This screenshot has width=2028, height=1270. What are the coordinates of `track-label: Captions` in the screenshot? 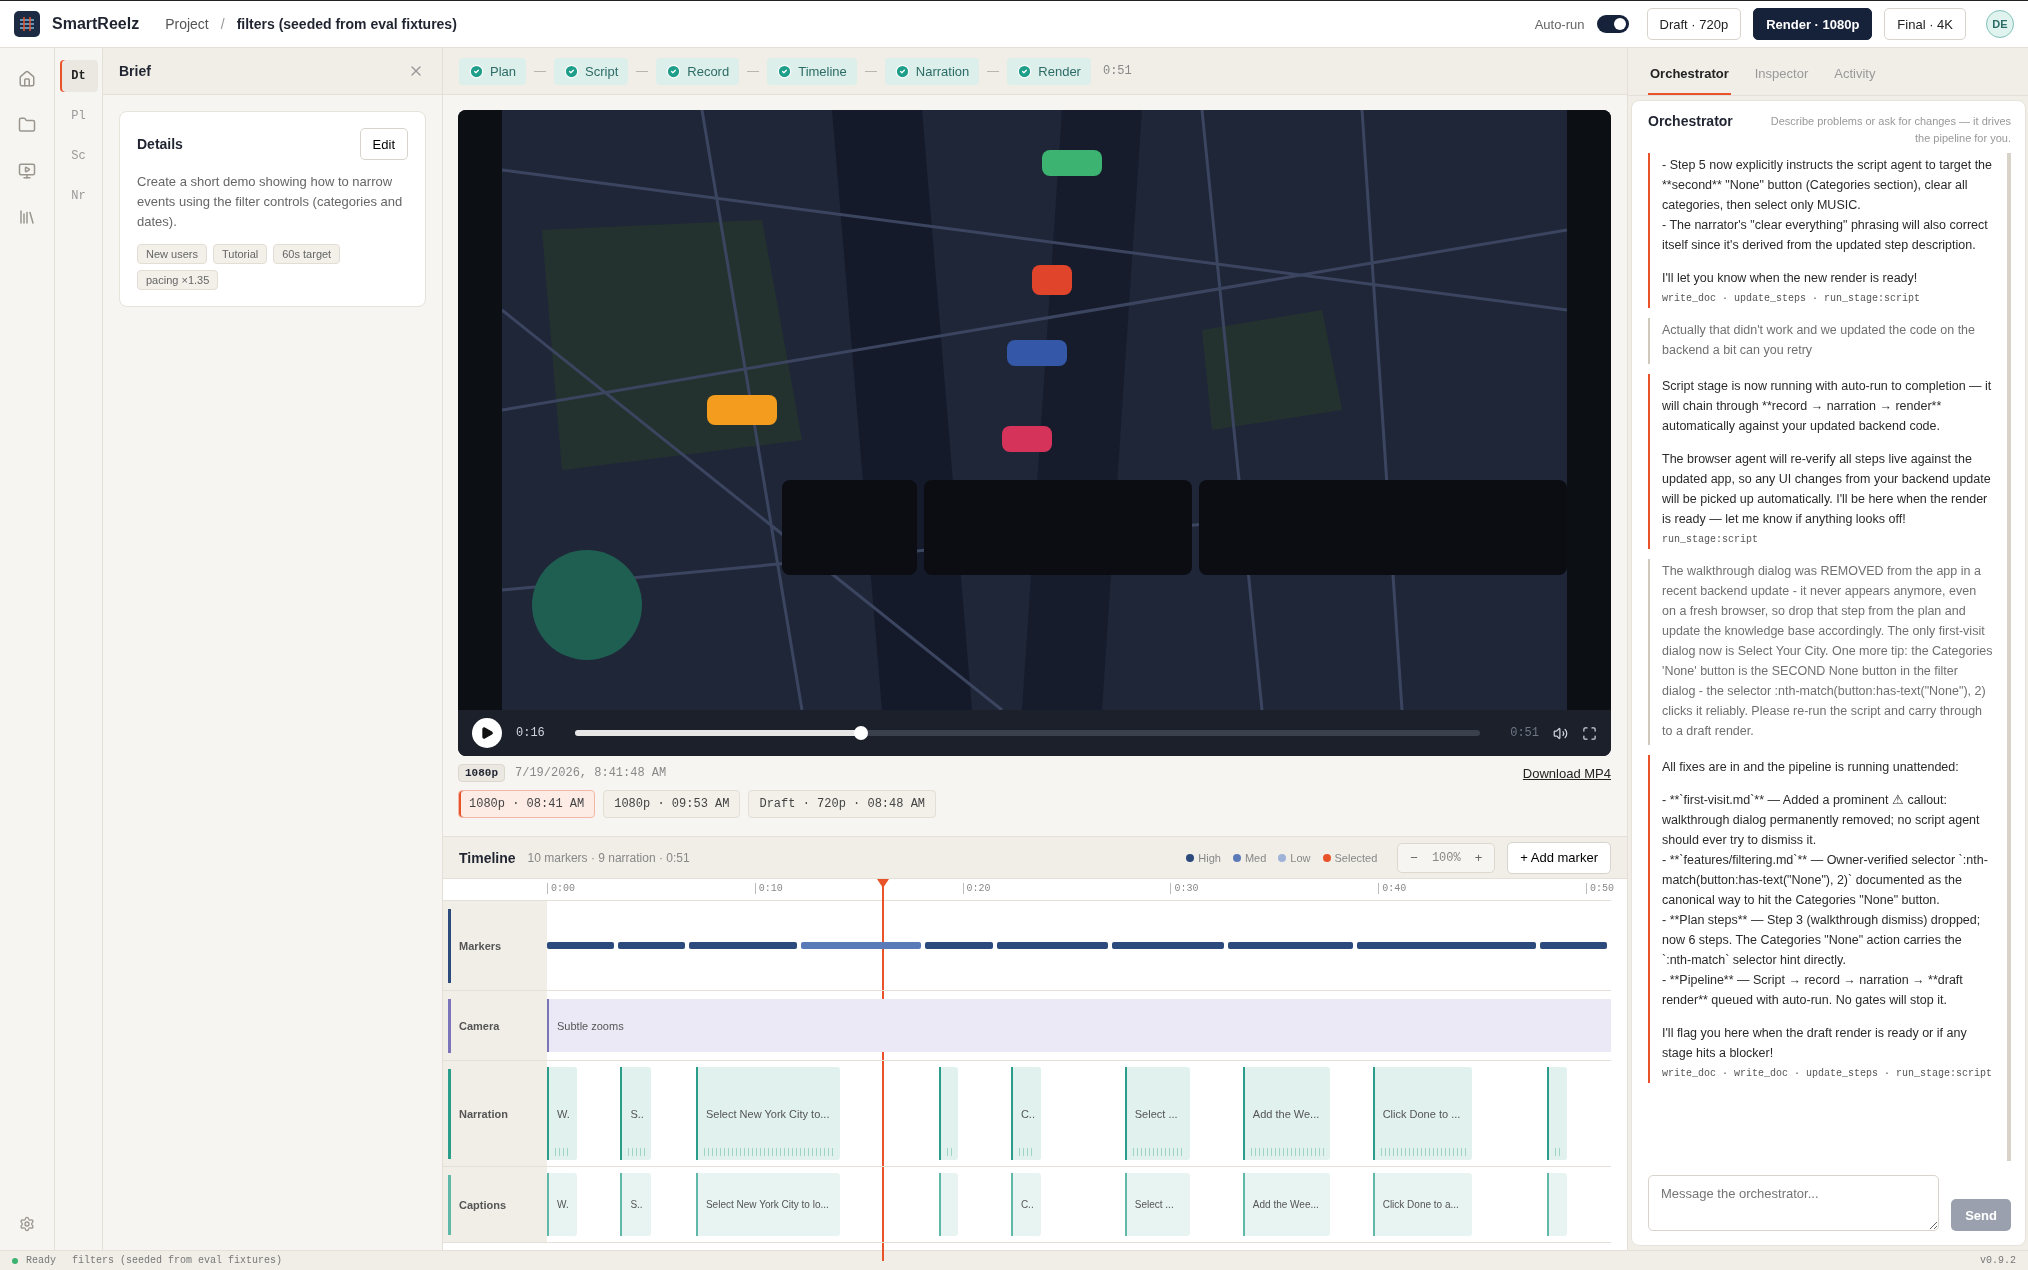 It's located at (477, 1204).